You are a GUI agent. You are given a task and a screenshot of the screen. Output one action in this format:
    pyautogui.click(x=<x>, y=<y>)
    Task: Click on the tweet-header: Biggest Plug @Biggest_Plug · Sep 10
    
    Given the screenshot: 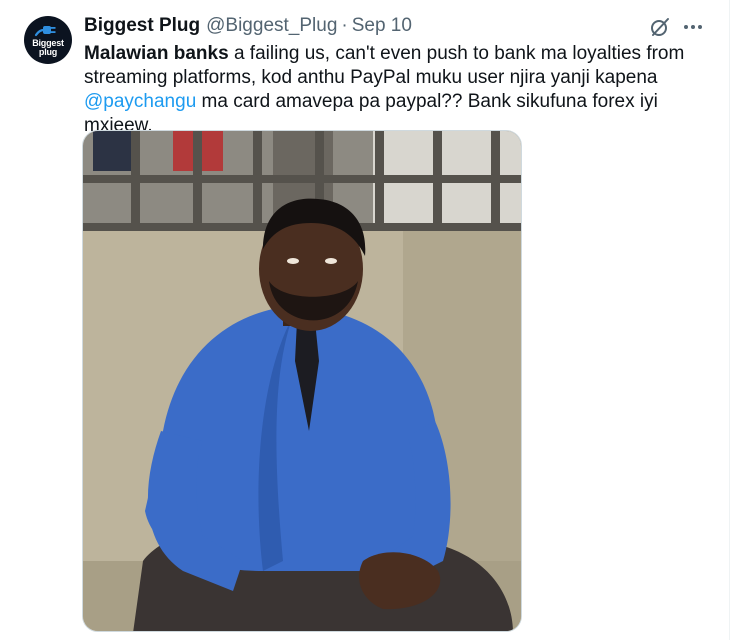 What is the action you would take?
    pyautogui.click(x=248, y=26)
    